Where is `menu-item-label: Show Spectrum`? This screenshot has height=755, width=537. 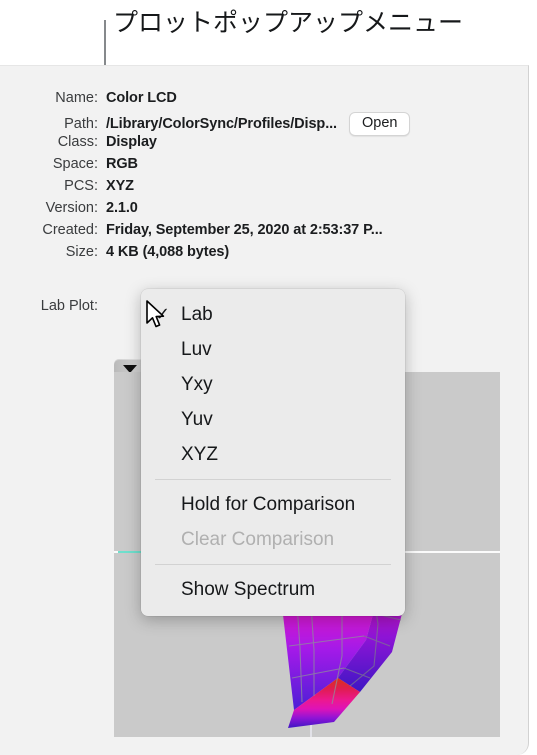 menu-item-label: Show Spectrum is located at coordinates (248, 589).